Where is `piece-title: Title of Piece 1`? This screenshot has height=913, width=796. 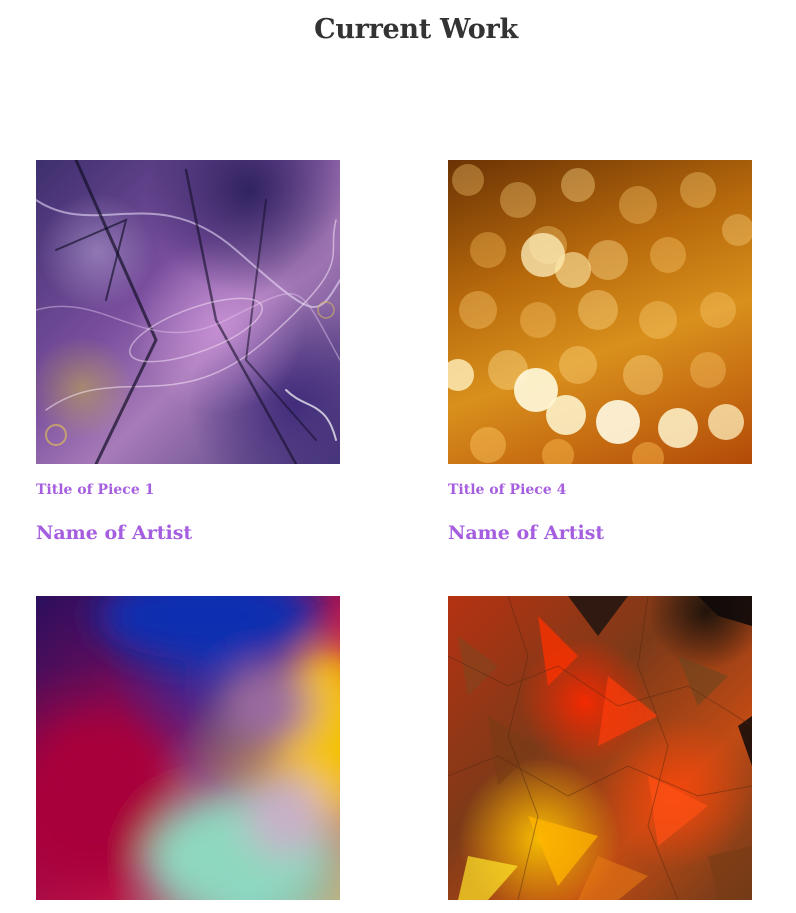 piece-title: Title of Piece 1 is located at coordinates (95, 490).